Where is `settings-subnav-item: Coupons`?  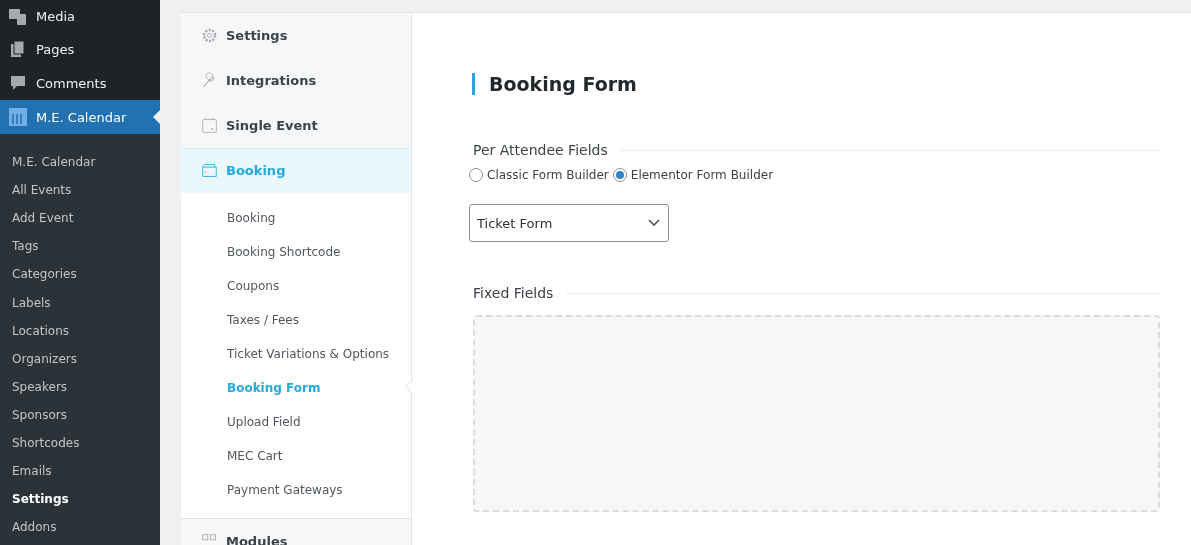
settings-subnav-item: Coupons is located at coordinates (296, 286).